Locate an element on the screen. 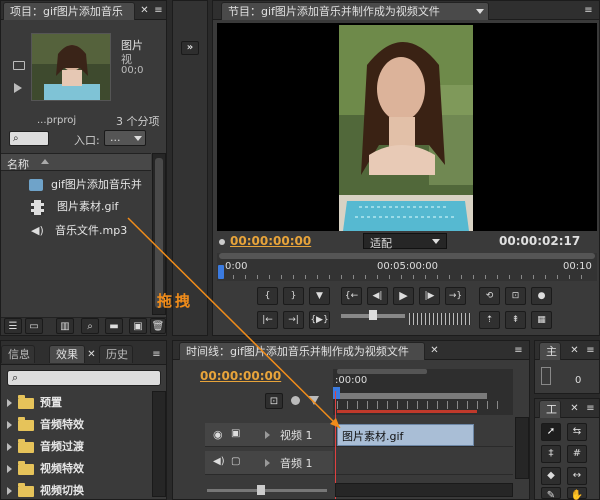  extract-button: ⇞ is located at coordinates (515, 320).